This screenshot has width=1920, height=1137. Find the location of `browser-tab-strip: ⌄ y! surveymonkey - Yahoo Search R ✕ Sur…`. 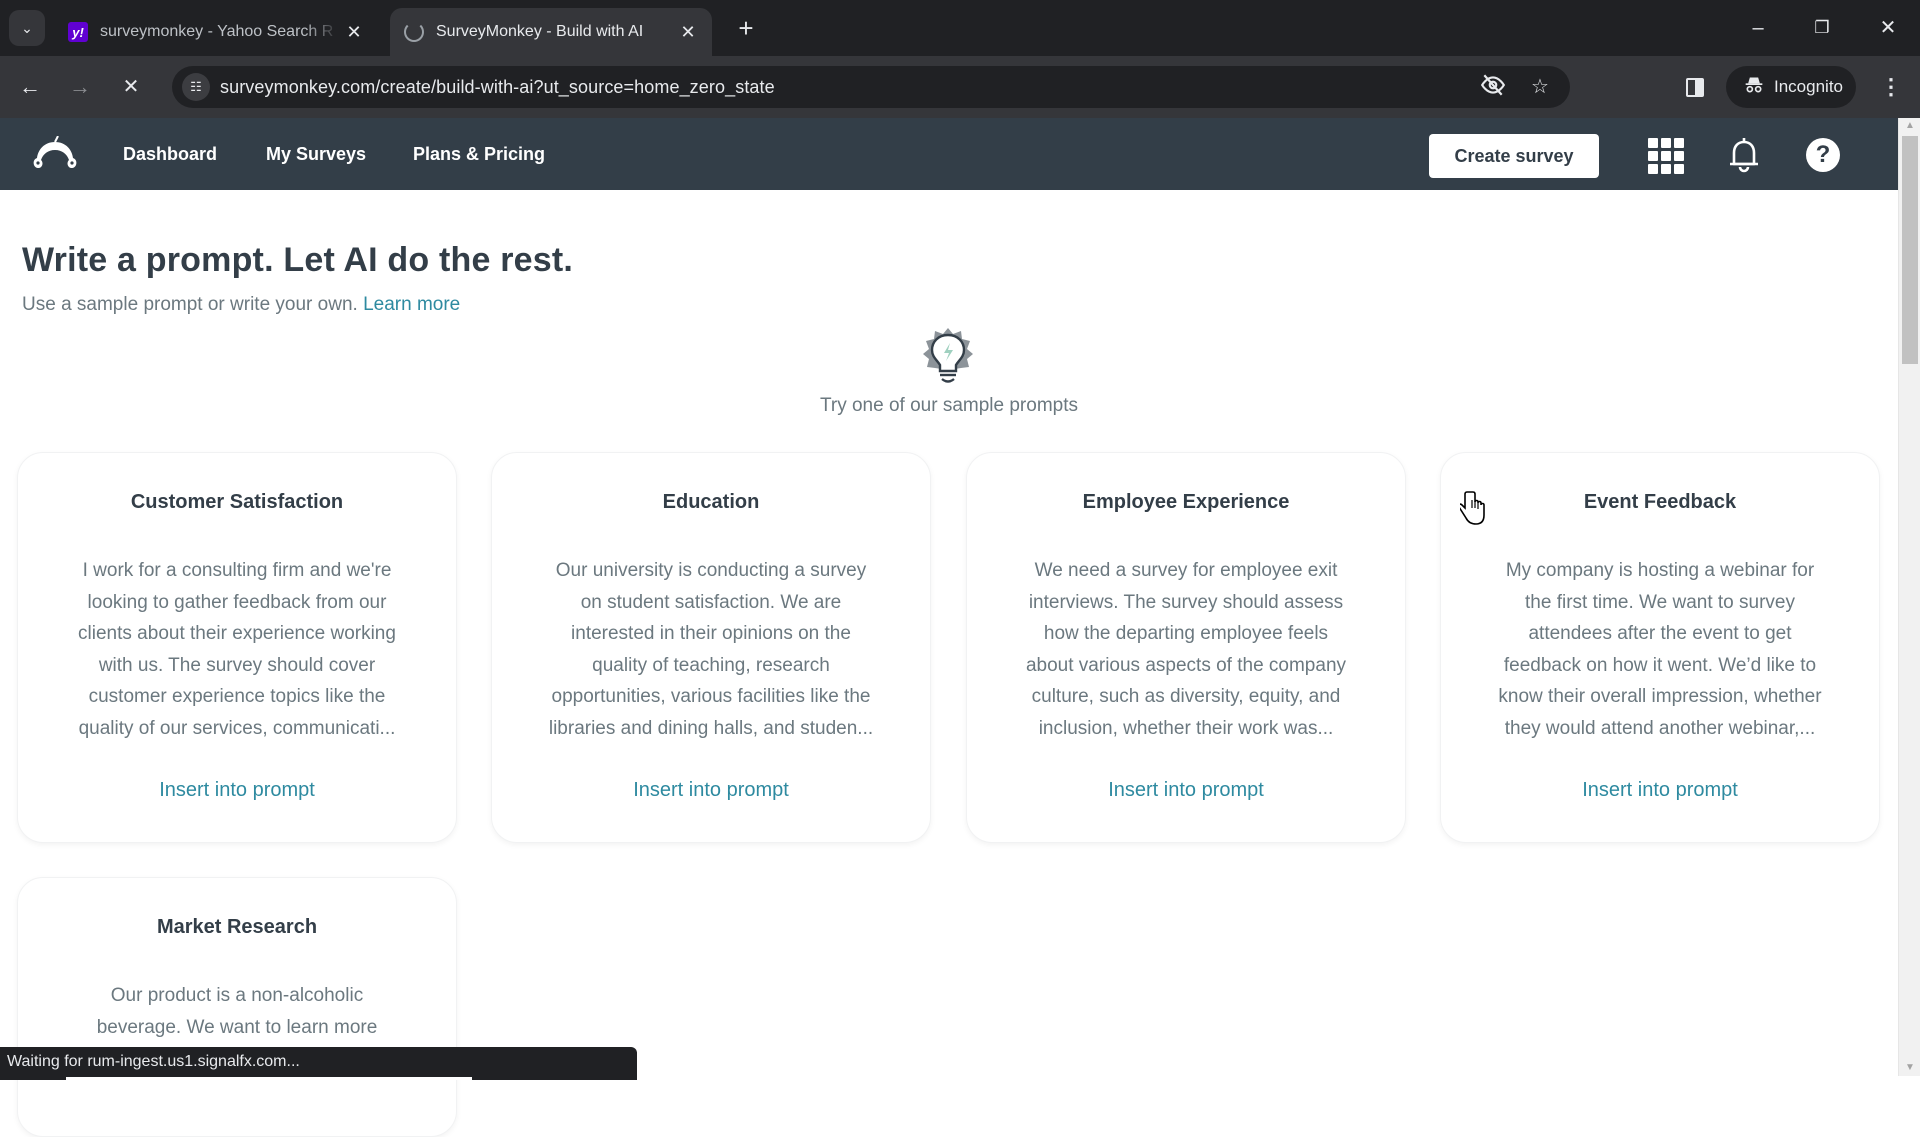

browser-tab-strip: ⌄ y! surveymonkey - Yahoo Search R ✕ Sur… is located at coordinates (960, 28).